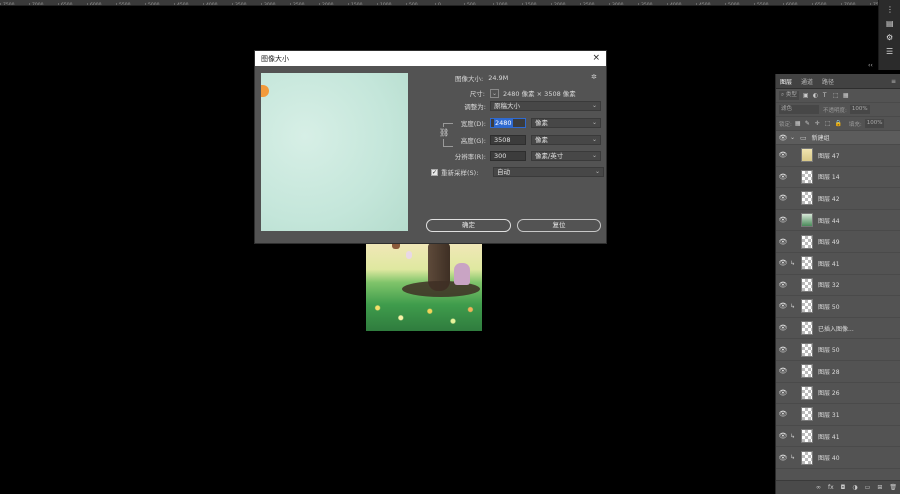 The width and height of the screenshot is (900, 494). Describe the element at coordinates (829, 241) in the screenshot. I see `layer-name: 图层 49` at that location.